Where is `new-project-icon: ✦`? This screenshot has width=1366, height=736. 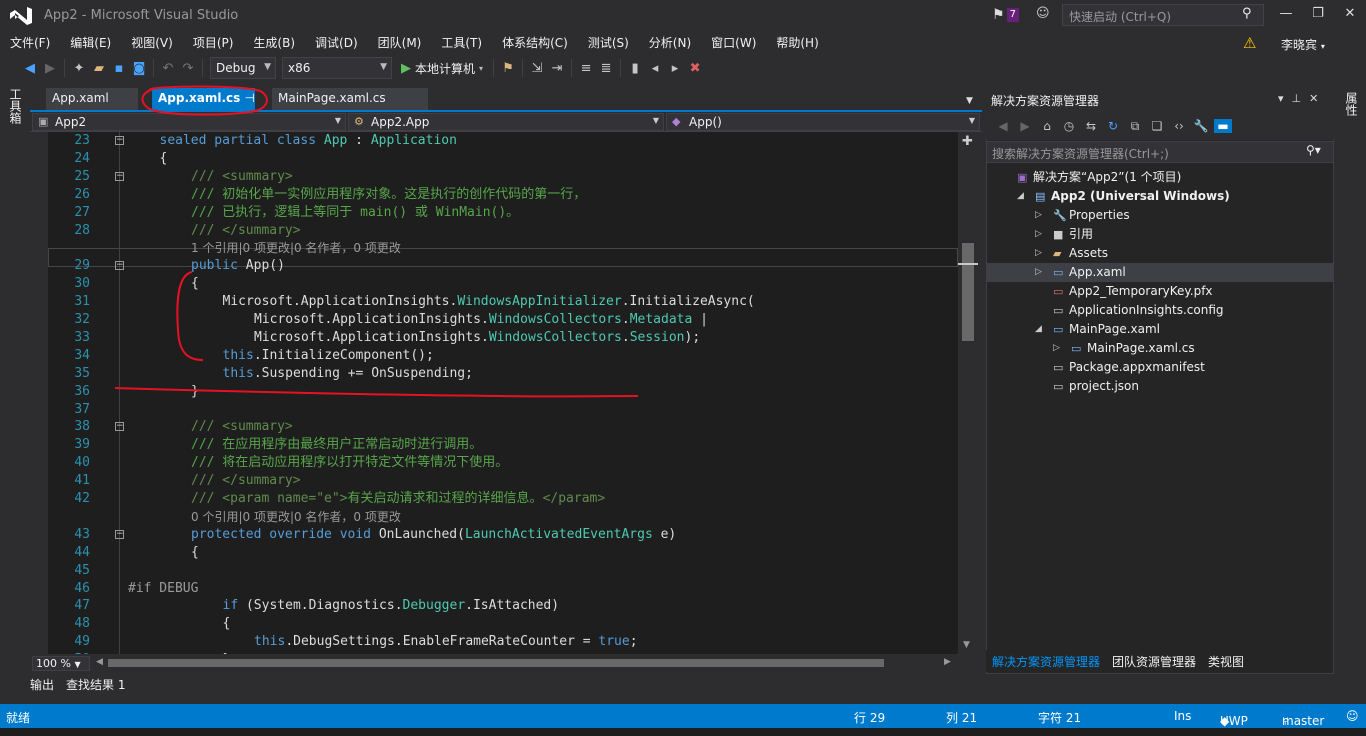 new-project-icon: ✦ is located at coordinates (79, 68).